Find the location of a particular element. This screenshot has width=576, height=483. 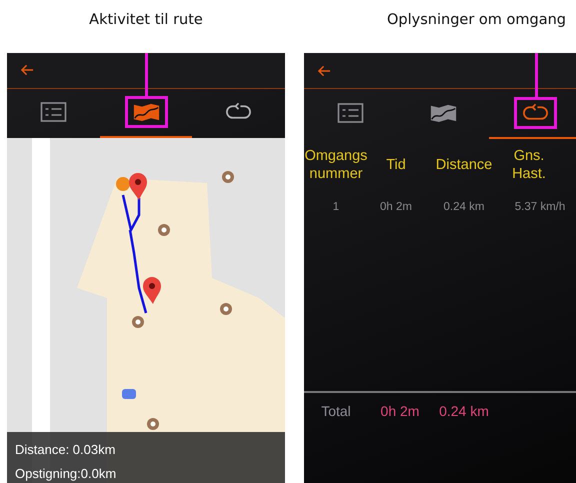

column-header: Gns. Hast. is located at coordinates (529, 165).